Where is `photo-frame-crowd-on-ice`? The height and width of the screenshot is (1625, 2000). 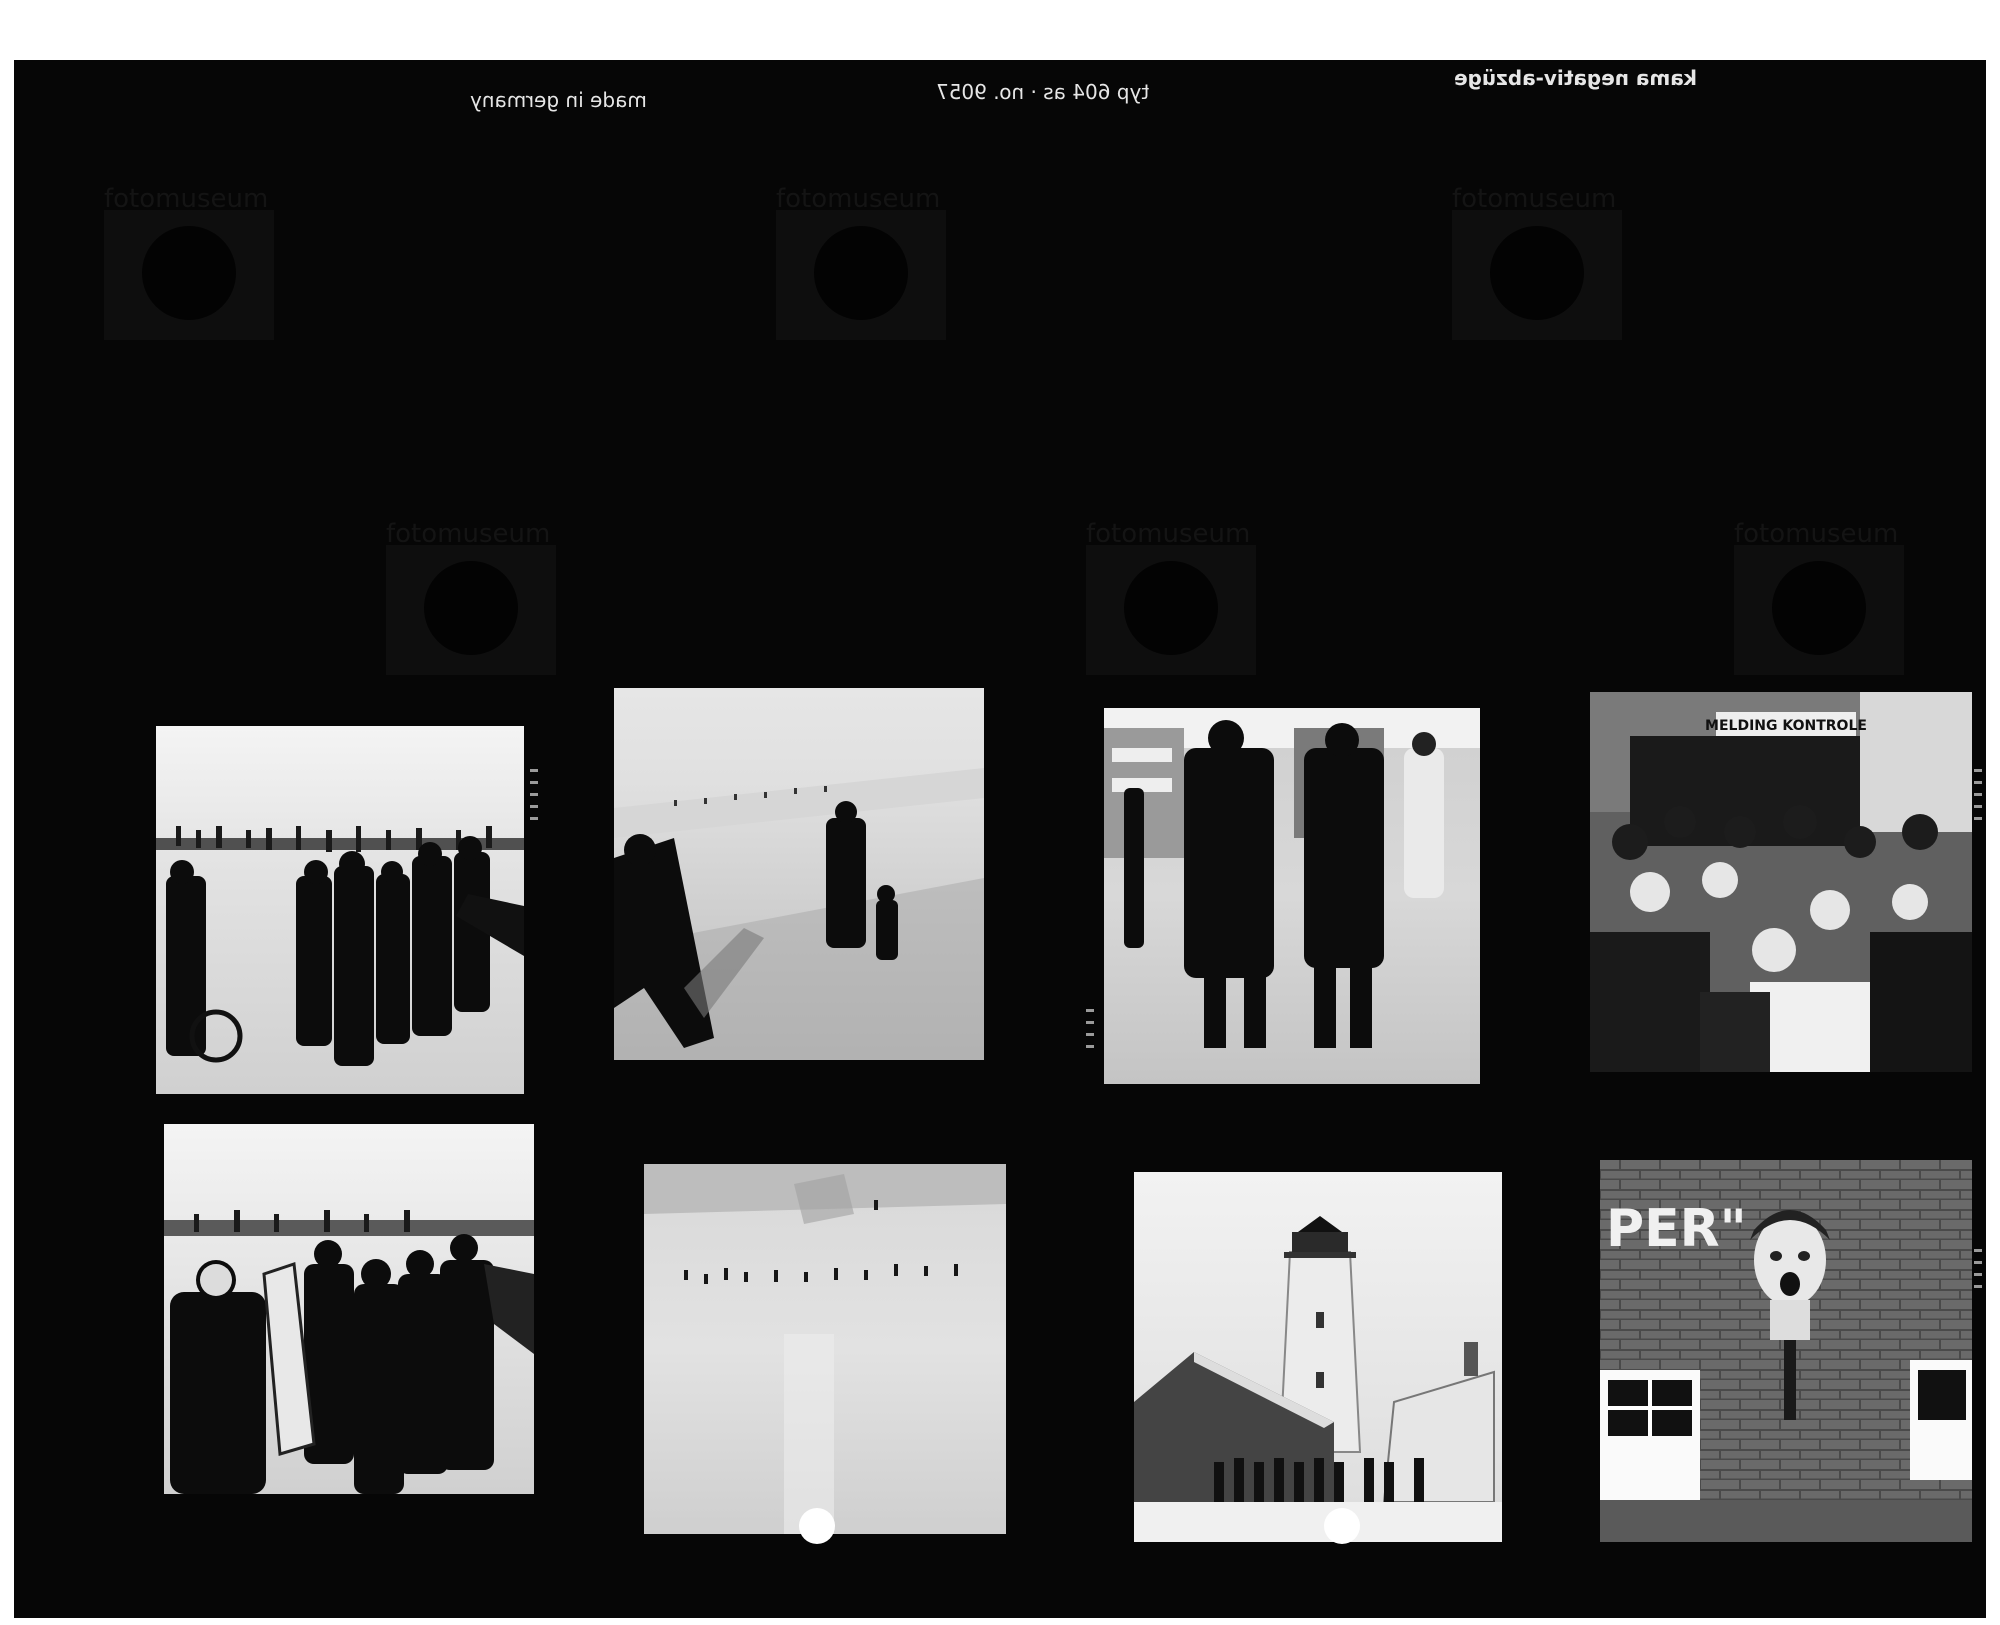
photo-frame-crowd-on-ice is located at coordinates (340, 910).